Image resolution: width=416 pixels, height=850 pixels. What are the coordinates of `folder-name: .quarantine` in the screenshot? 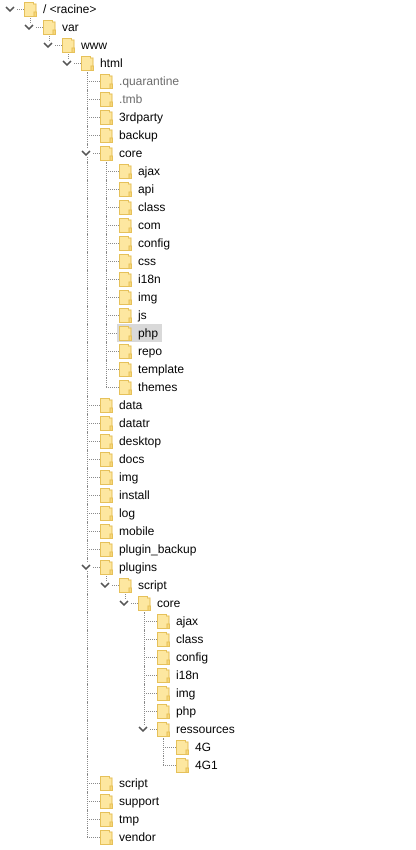 It's located at (149, 81).